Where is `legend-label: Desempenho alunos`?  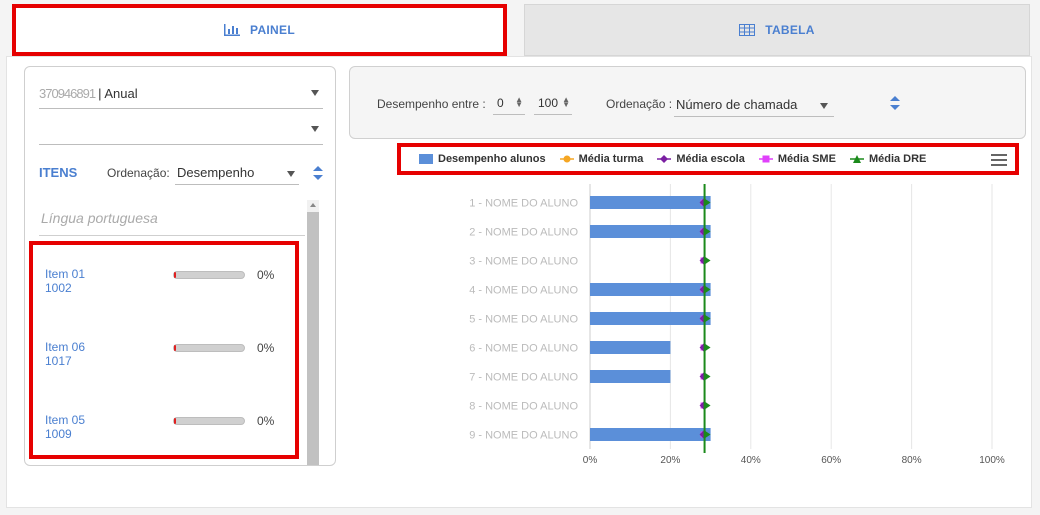
legend-label: Desempenho alunos is located at coordinates (492, 159).